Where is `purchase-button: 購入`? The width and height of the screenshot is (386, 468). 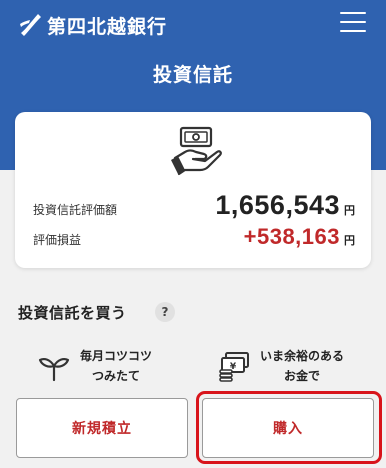
purchase-button: 購入 is located at coordinates (288, 428).